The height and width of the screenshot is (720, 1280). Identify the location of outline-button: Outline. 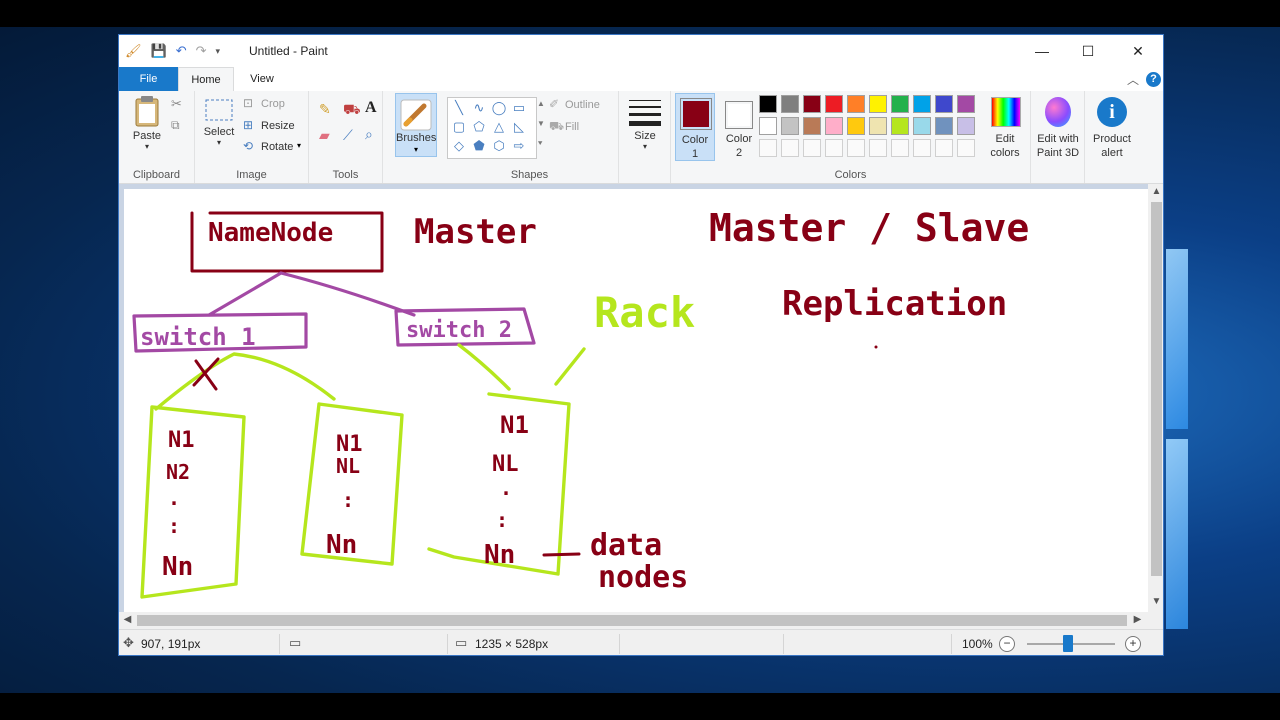
(582, 105).